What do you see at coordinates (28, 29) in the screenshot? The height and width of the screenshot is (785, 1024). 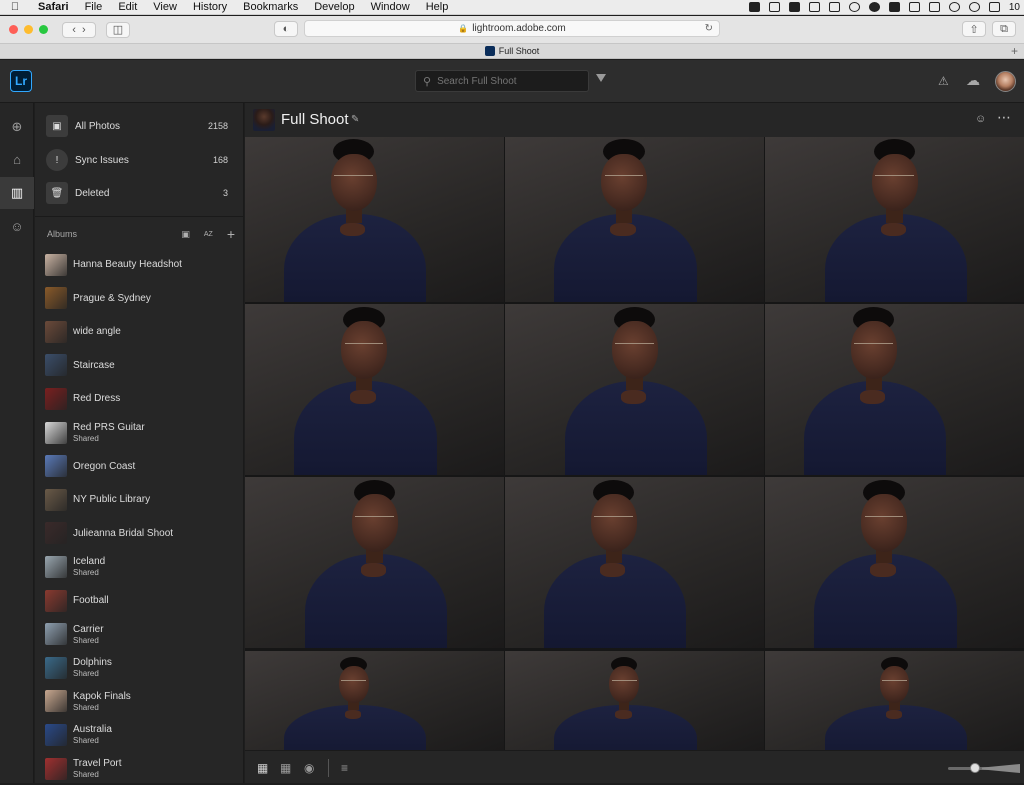 I see `minimize-window-button` at bounding box center [28, 29].